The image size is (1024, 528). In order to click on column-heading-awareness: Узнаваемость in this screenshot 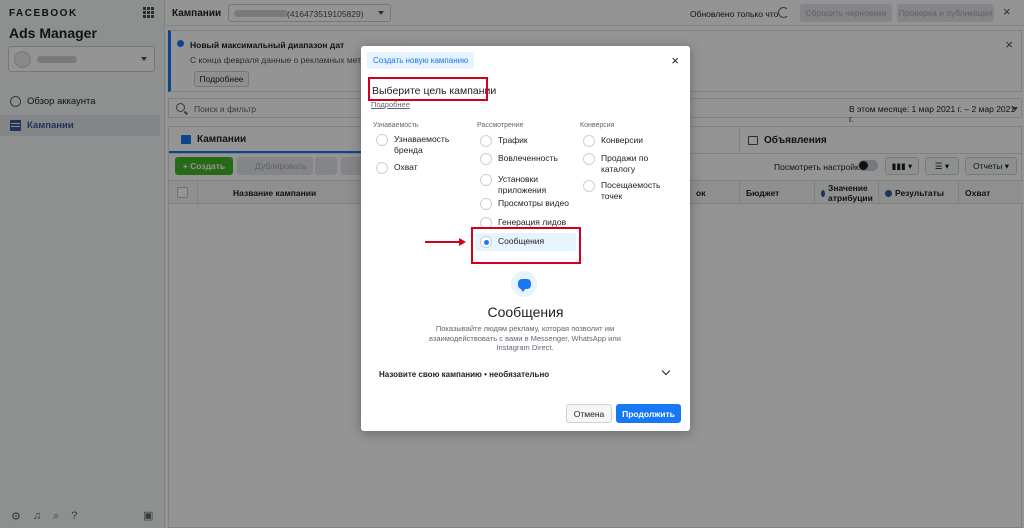, I will do `click(396, 125)`.